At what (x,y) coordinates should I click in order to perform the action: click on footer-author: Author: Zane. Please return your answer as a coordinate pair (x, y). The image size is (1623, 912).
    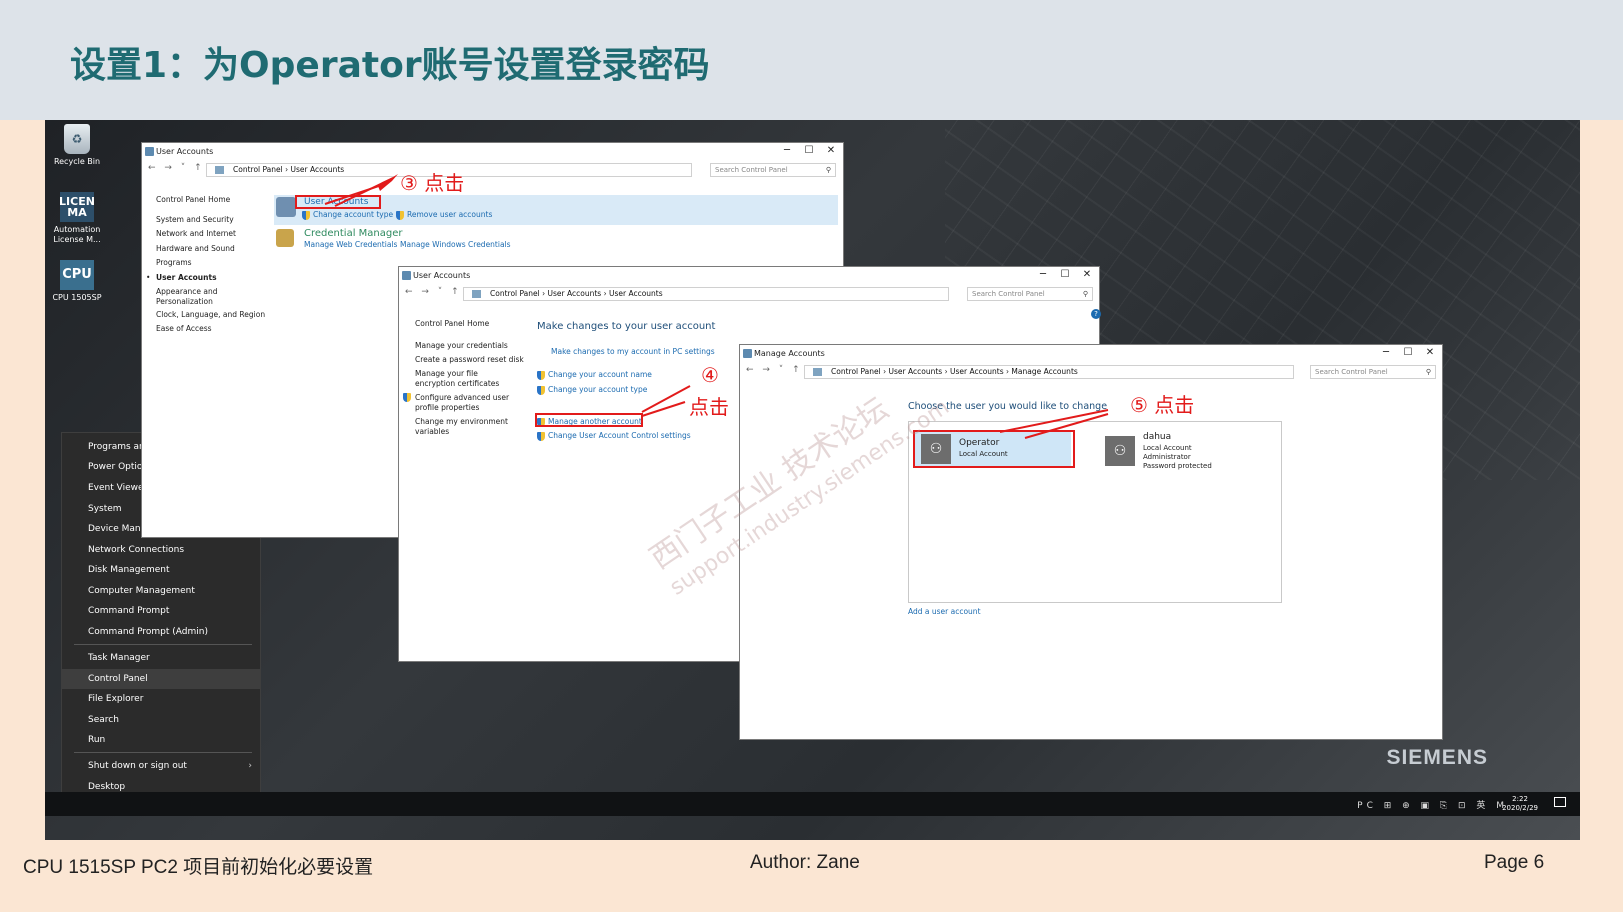
    Looking at the image, I should click on (805, 862).